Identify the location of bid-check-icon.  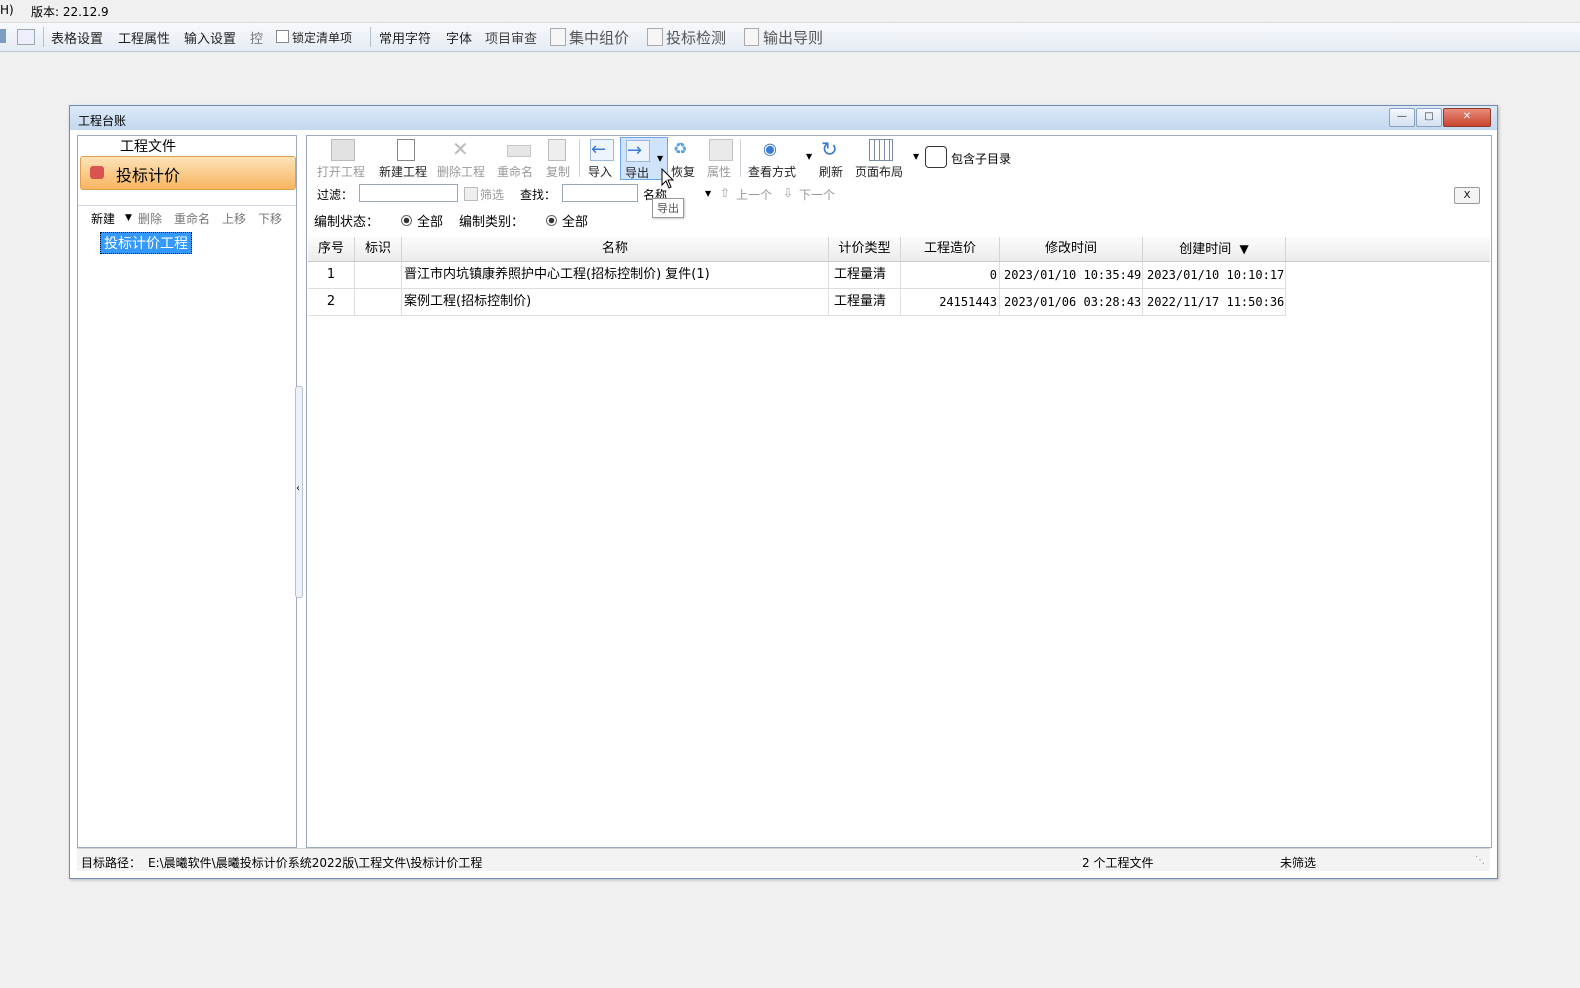
(655, 37).